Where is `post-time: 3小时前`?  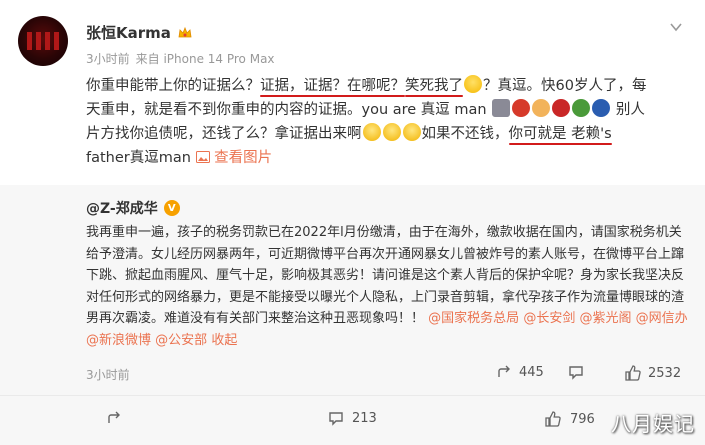
post-time: 3小时前 is located at coordinates (108, 58).